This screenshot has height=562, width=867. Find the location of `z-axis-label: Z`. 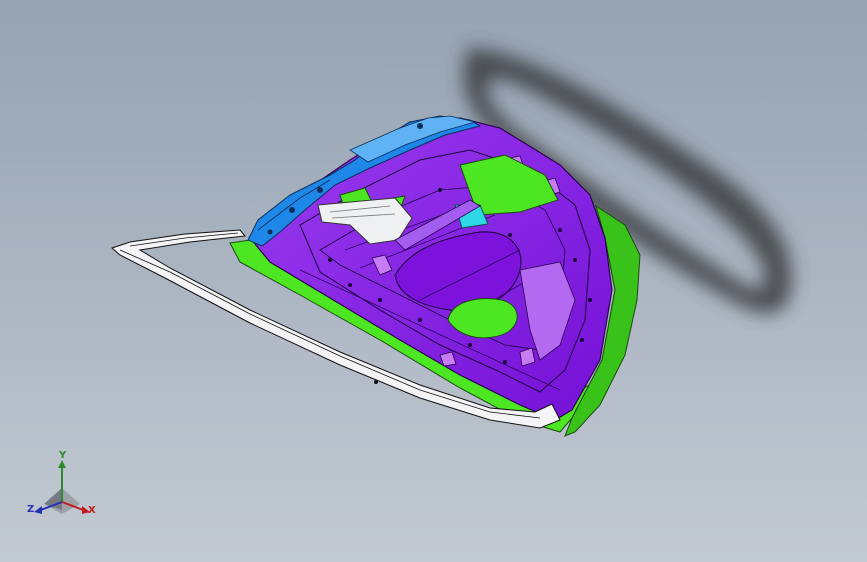

z-axis-label: Z is located at coordinates (31, 509).